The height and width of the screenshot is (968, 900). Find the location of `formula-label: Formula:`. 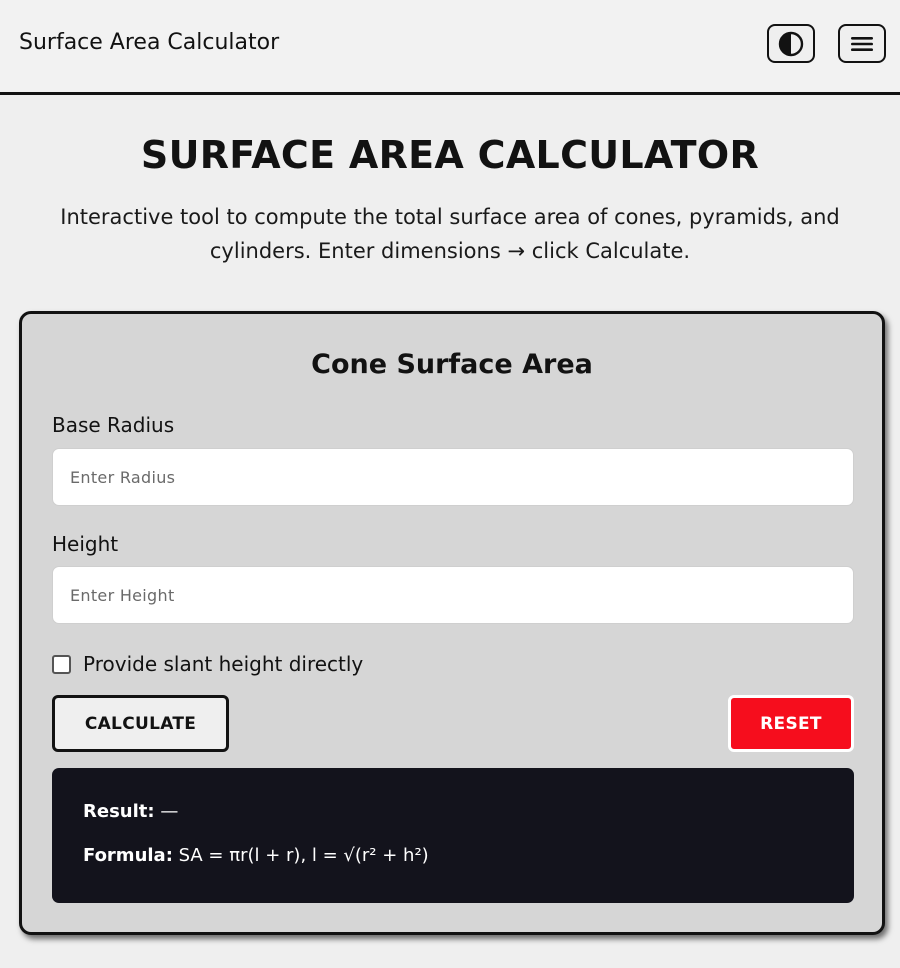

formula-label: Formula: is located at coordinates (128, 855).